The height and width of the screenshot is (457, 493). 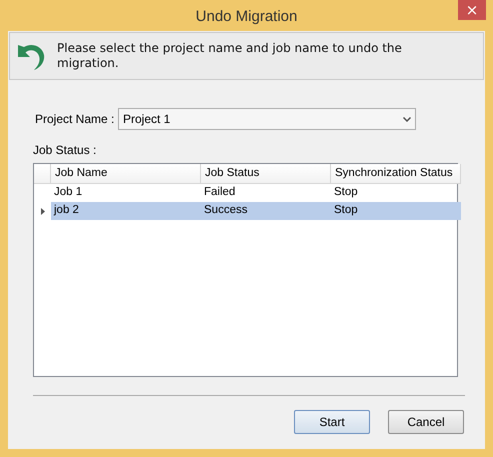 What do you see at coordinates (126, 174) in the screenshot?
I see `column-header: Job Name` at bounding box center [126, 174].